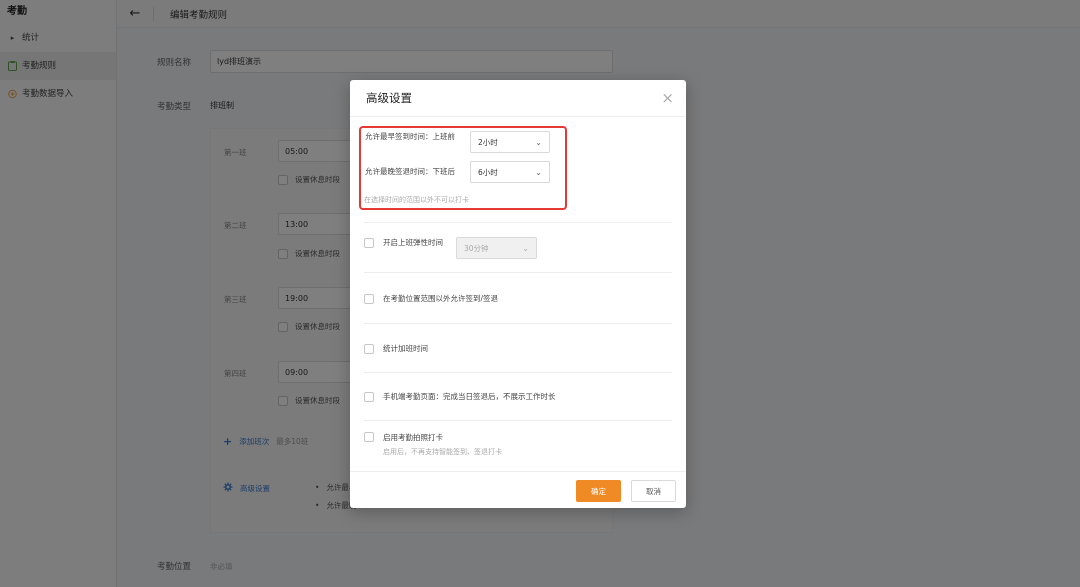 This screenshot has width=1080, height=587. I want to click on photo-checkin-checkbox, so click(369, 437).